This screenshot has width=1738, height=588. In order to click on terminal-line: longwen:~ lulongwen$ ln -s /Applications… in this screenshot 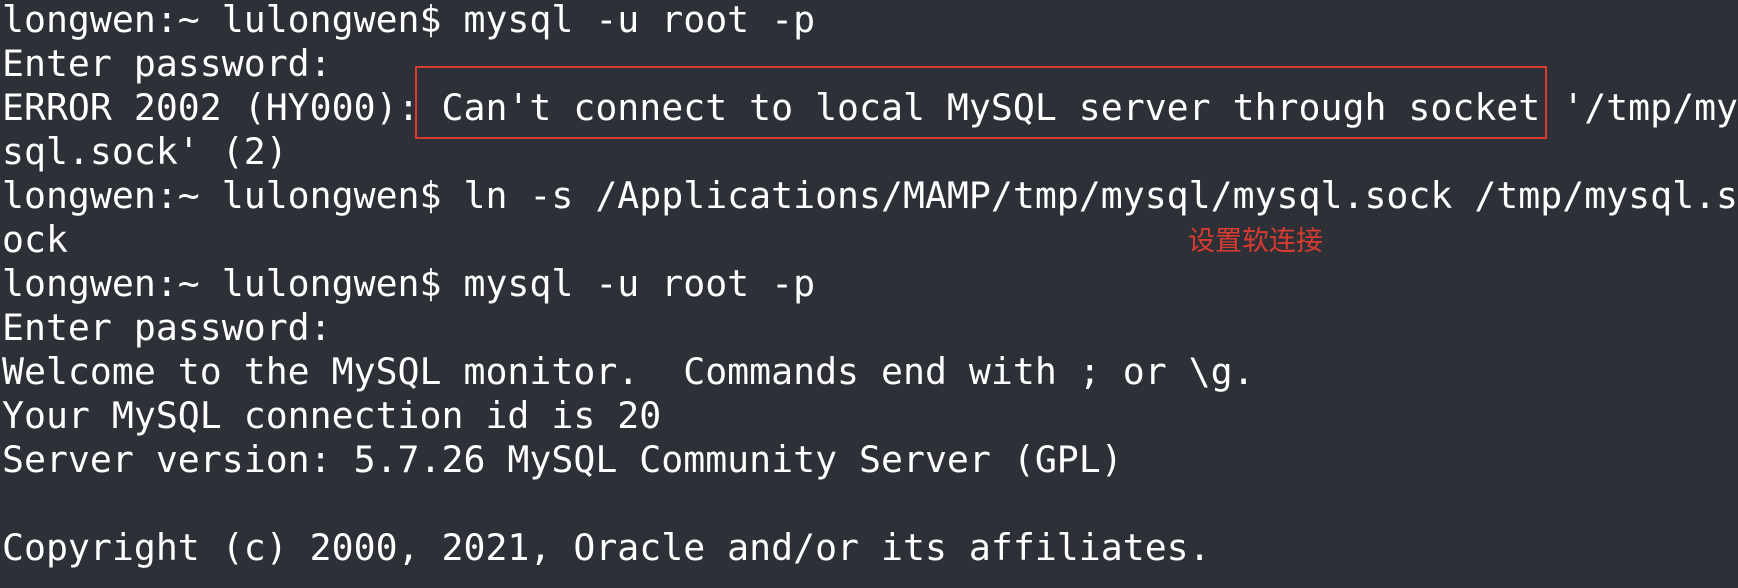, I will do `click(870, 195)`.